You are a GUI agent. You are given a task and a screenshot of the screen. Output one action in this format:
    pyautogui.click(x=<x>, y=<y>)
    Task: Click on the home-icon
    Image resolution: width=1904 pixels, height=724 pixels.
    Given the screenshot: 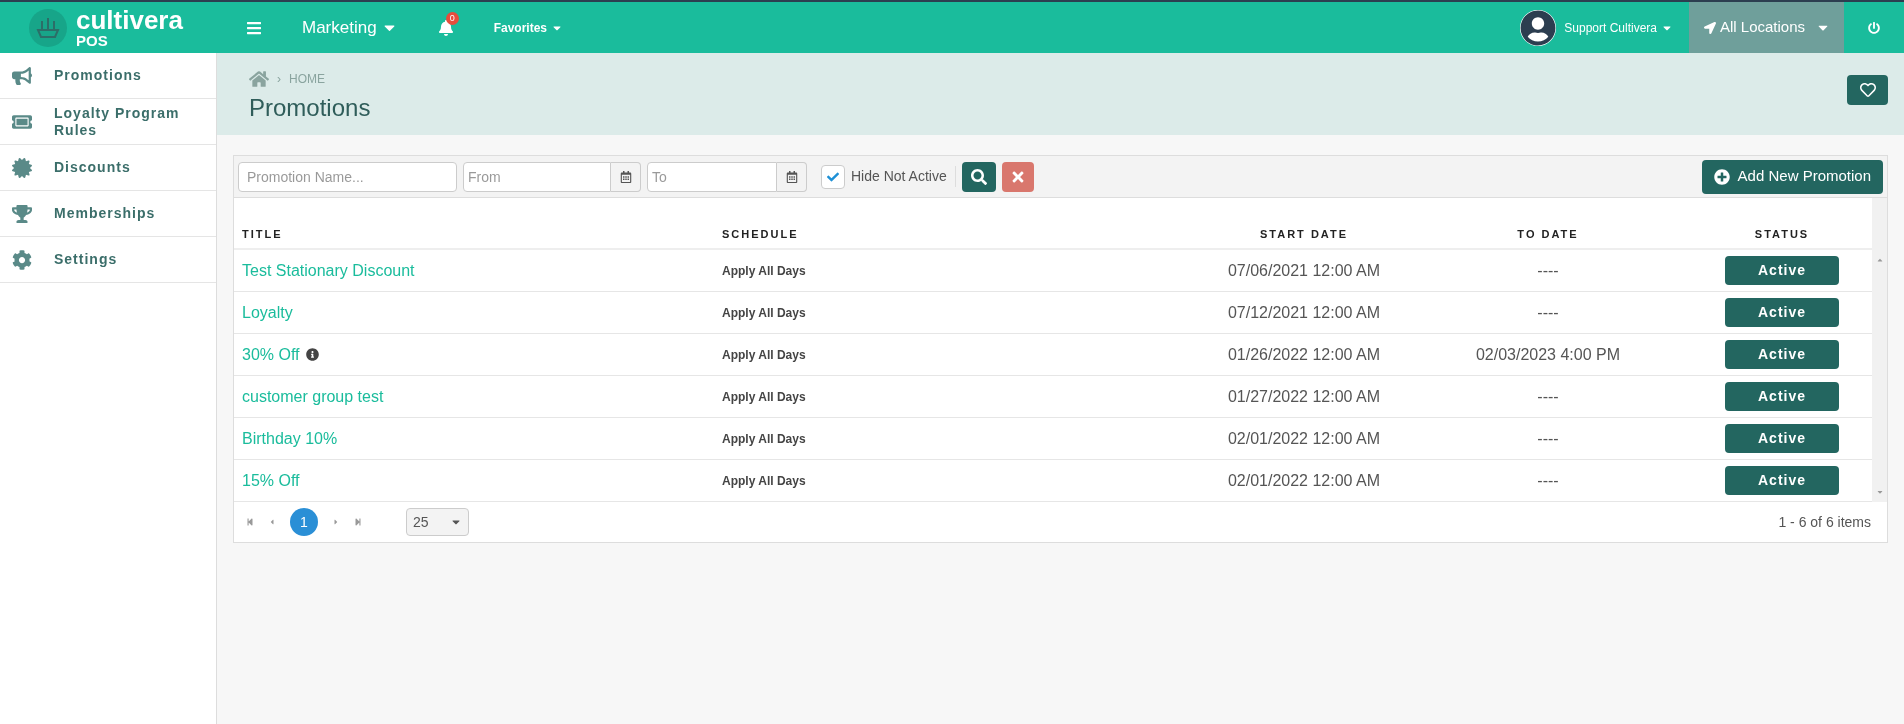 What is the action you would take?
    pyautogui.click(x=259, y=79)
    